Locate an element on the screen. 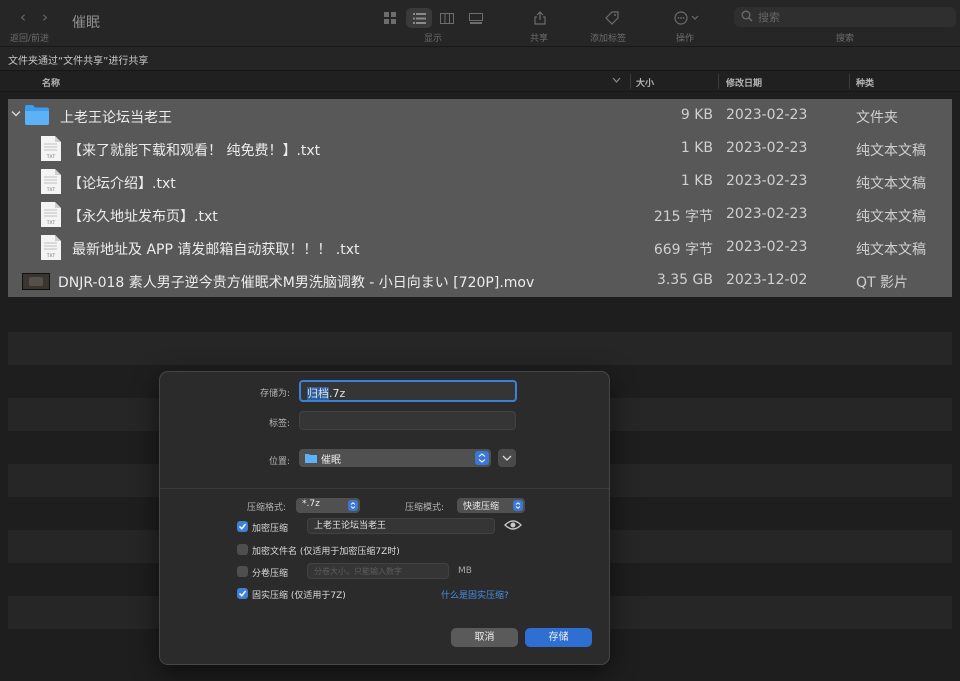 The width and height of the screenshot is (960, 681). column-date: 修改日期 is located at coordinates (744, 82).